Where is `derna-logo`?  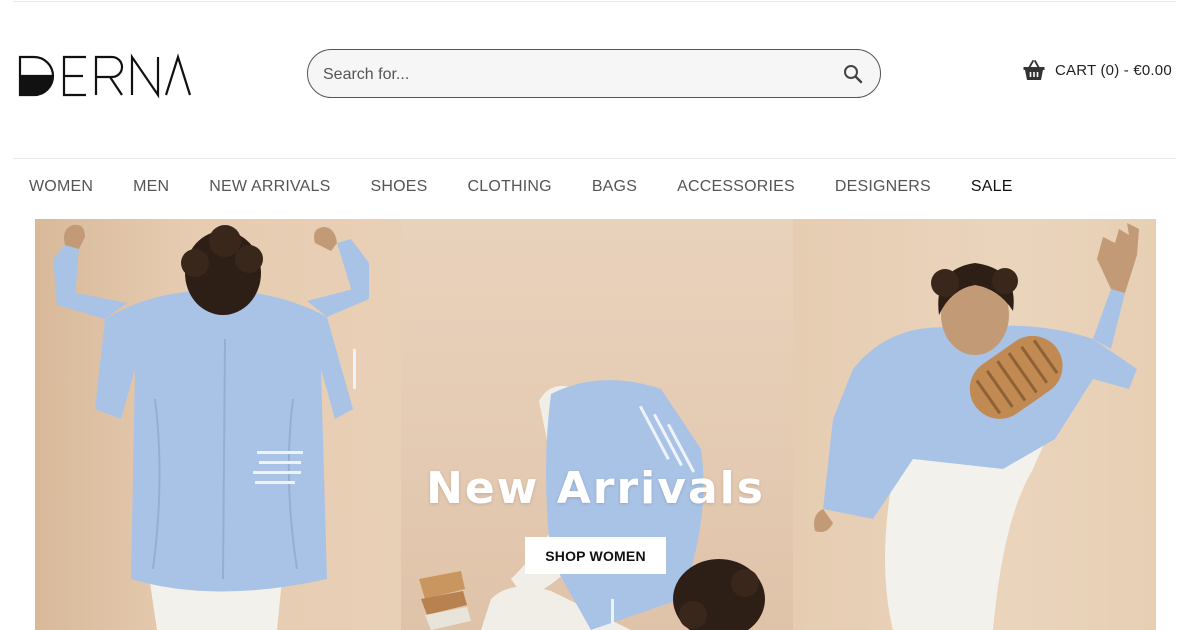
derna-logo is located at coordinates (104, 76).